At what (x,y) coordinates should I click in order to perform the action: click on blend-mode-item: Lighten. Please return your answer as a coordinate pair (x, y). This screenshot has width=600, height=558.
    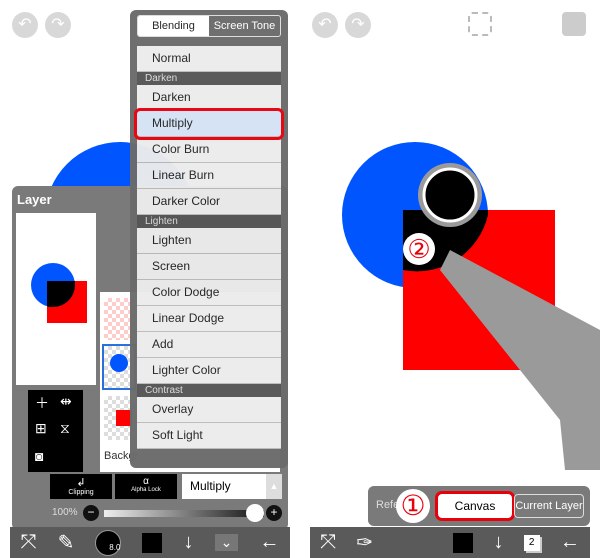
    Looking at the image, I should click on (209, 241).